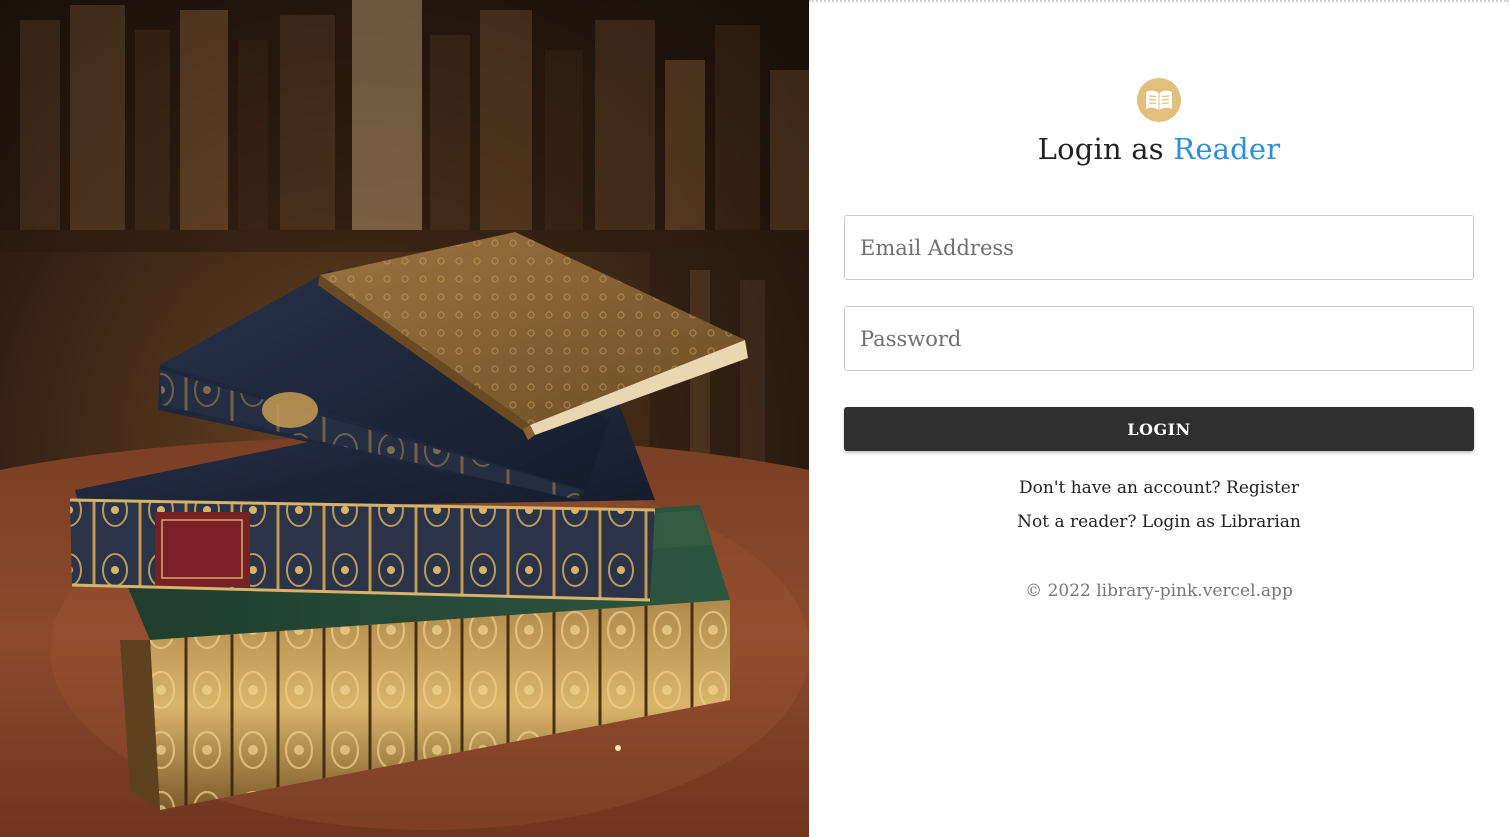 The image size is (1509, 837). Describe the element at coordinates (1227, 149) in the screenshot. I see `title-role: Reader` at that location.